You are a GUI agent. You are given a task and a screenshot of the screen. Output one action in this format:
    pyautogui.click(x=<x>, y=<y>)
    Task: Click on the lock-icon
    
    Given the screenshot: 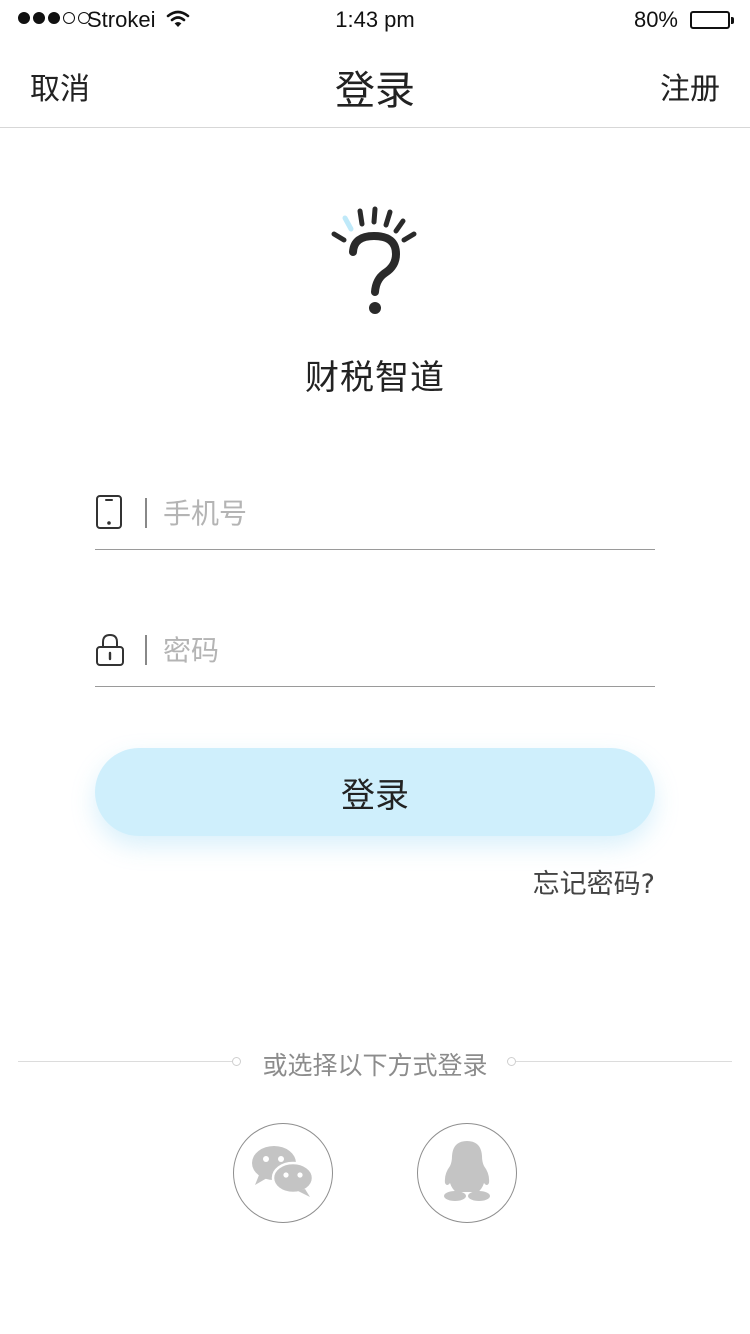 What is the action you would take?
    pyautogui.click(x=110, y=651)
    